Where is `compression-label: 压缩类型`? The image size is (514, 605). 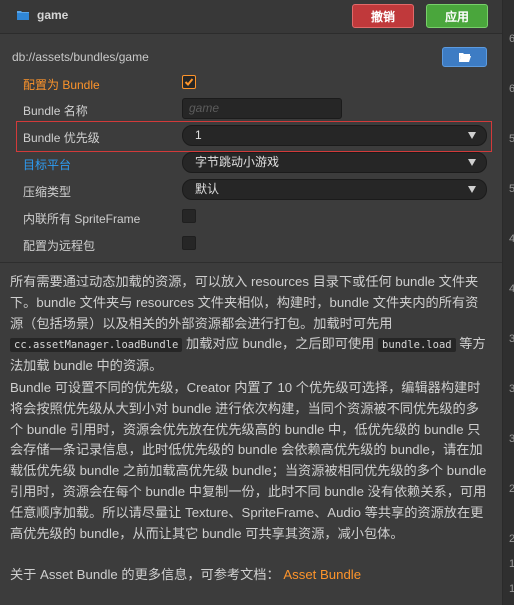
compression-label: 压缩类型 is located at coordinates (47, 192).